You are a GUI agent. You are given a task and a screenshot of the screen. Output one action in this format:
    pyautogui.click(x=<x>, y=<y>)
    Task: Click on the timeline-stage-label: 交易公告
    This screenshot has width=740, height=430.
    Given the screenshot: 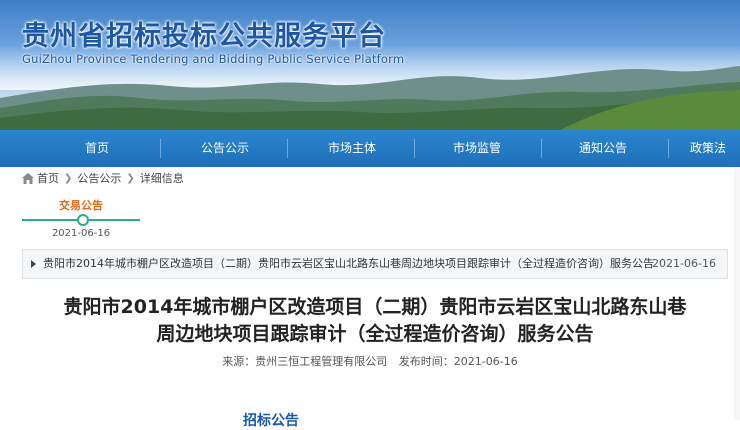 What is the action you would take?
    pyautogui.click(x=81, y=205)
    